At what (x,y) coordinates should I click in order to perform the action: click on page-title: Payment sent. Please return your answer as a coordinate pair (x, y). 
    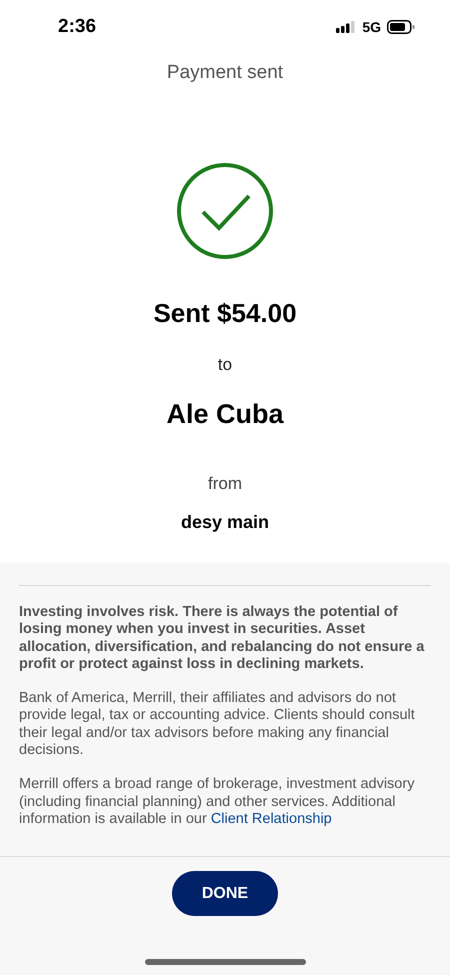
    Looking at the image, I should click on (225, 73).